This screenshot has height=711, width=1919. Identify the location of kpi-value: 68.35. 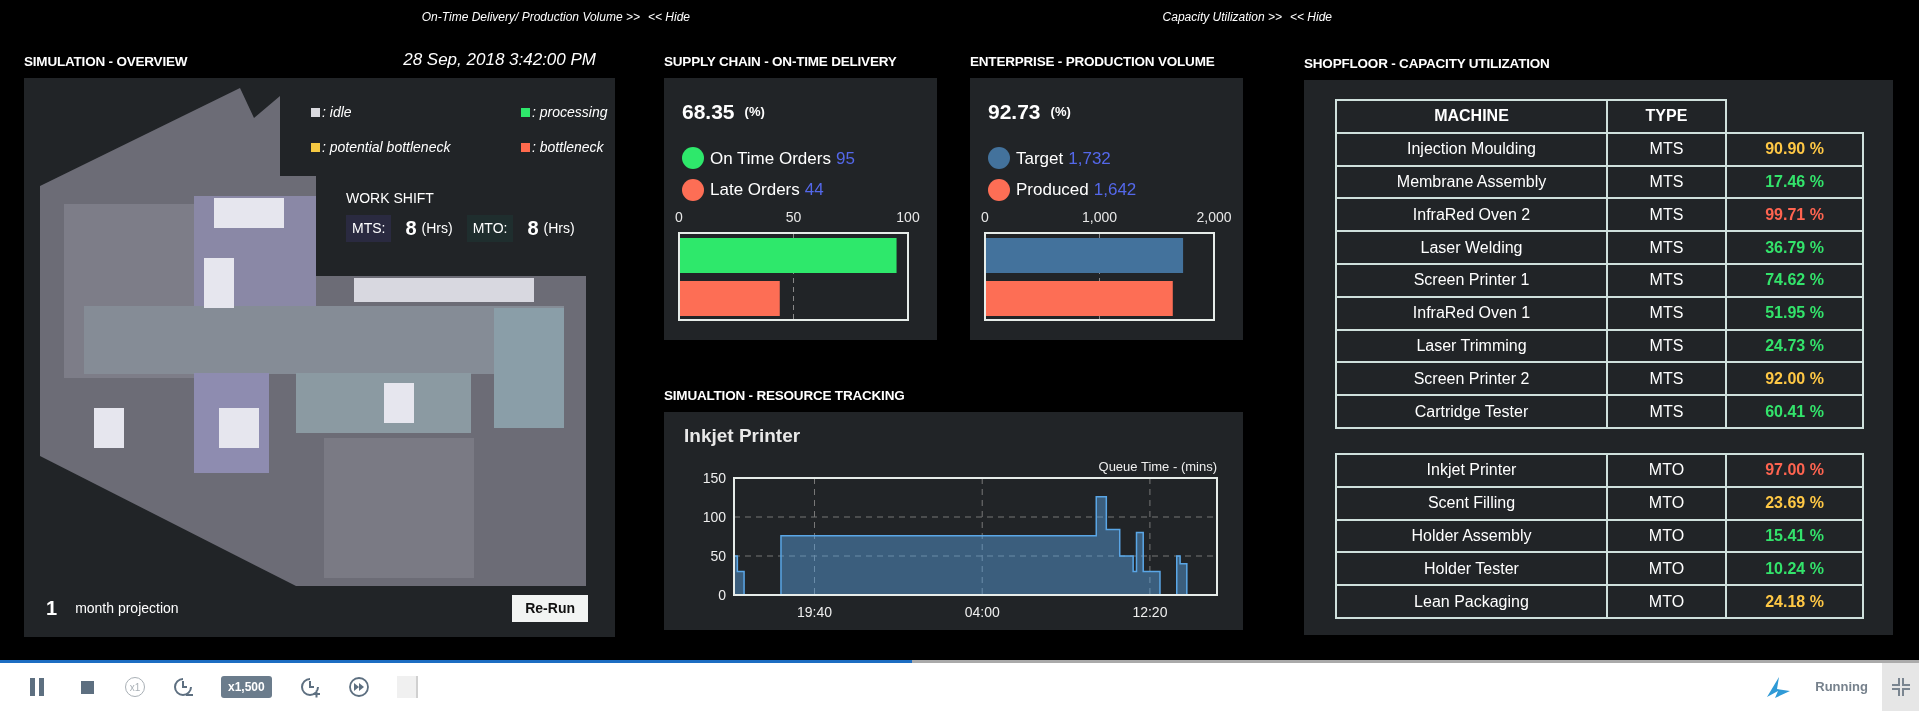
(708, 112).